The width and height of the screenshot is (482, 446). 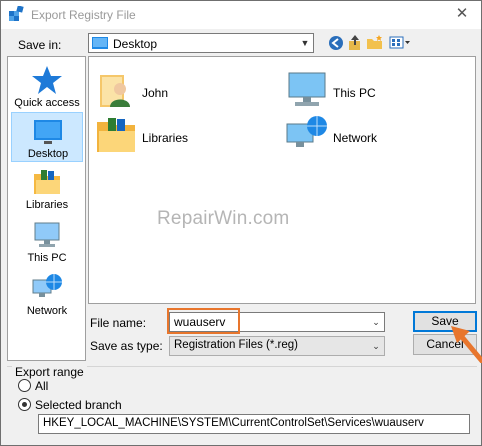 I want to click on save-in-value: Desktop, so click(x=135, y=44).